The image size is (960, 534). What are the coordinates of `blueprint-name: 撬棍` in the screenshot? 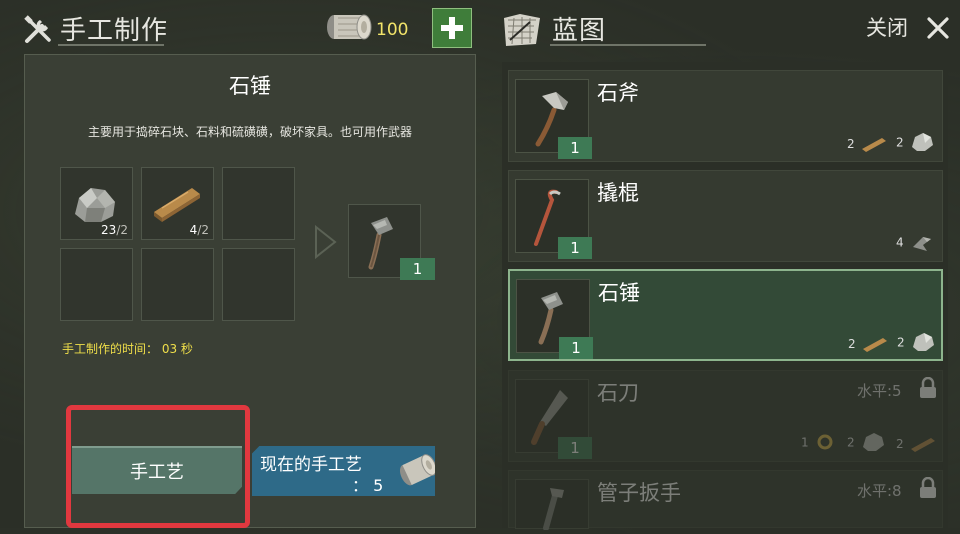 It's located at (618, 193).